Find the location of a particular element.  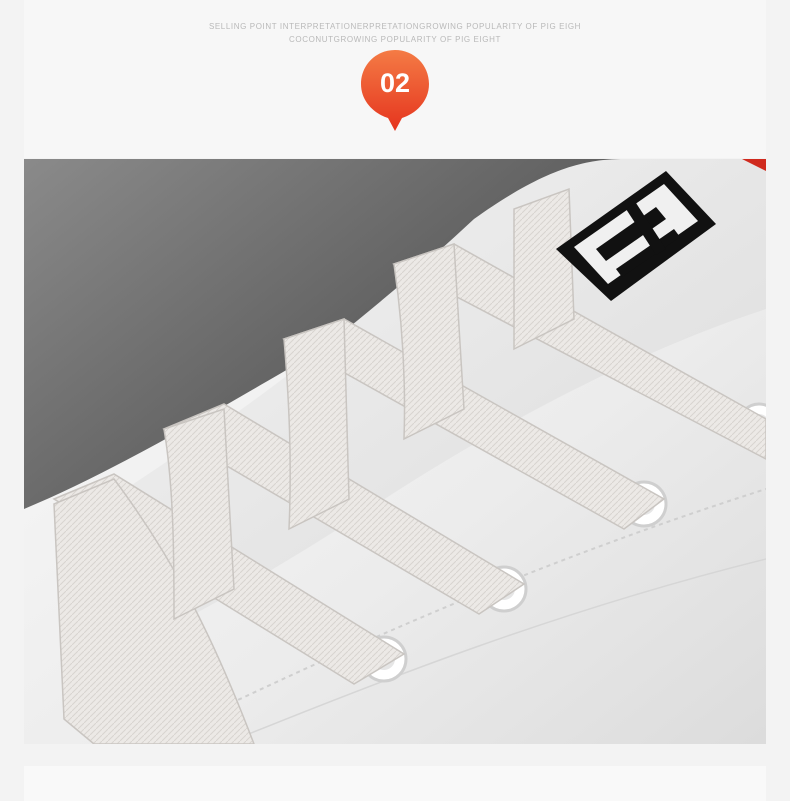

bottom-panel is located at coordinates (395, 783).